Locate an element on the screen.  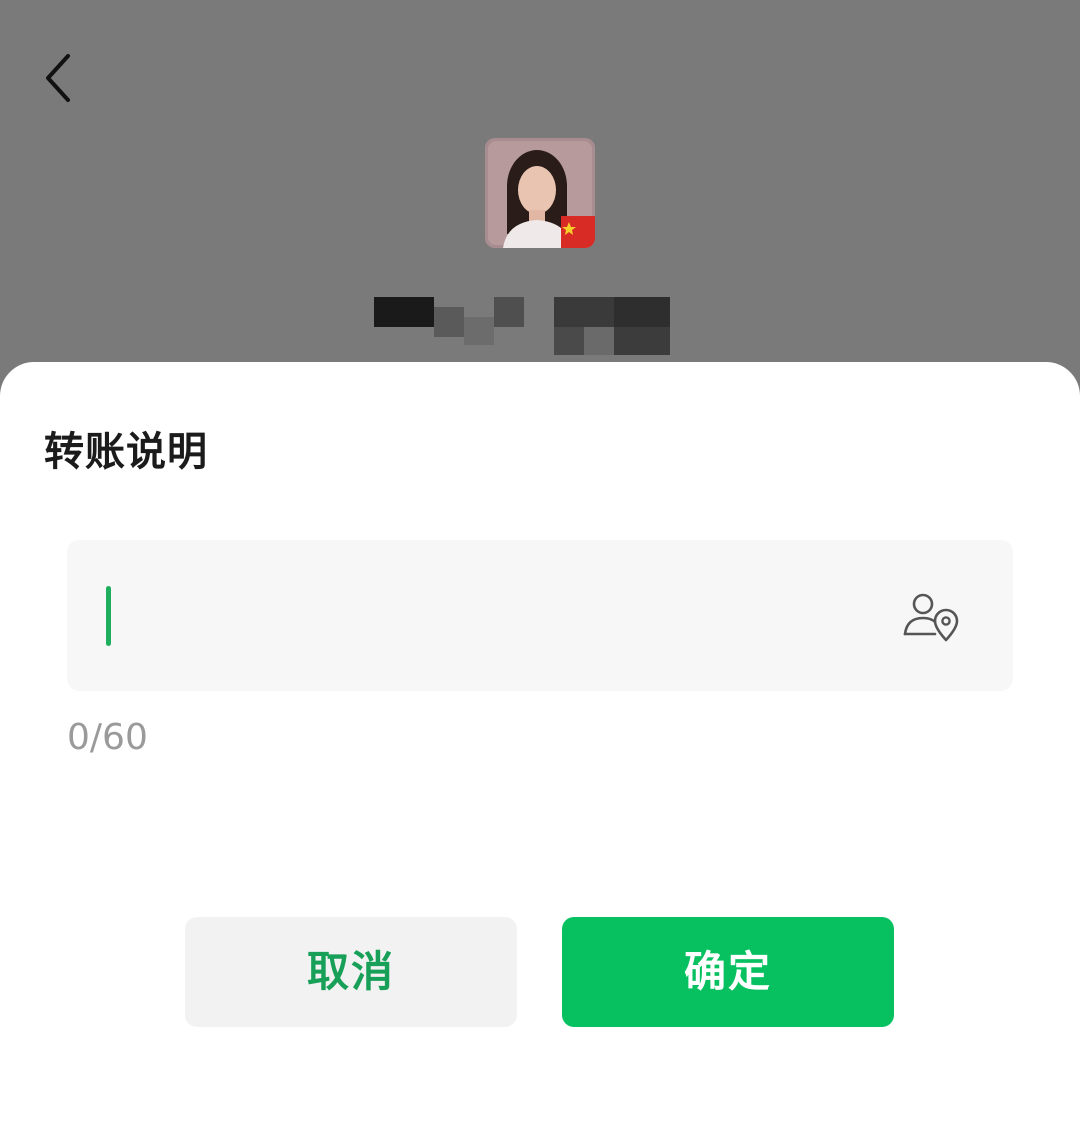
person-location-icon is located at coordinates (931, 617).